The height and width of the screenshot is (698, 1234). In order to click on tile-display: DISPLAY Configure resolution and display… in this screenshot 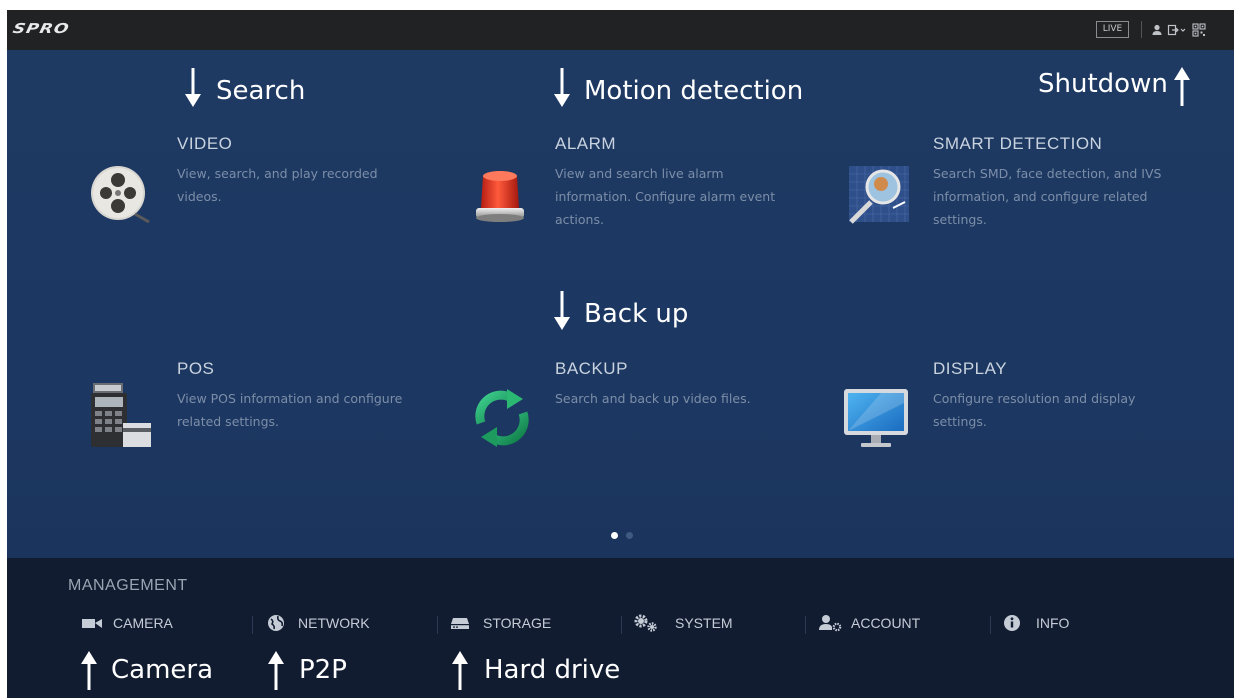, I will do `click(1009, 410)`.